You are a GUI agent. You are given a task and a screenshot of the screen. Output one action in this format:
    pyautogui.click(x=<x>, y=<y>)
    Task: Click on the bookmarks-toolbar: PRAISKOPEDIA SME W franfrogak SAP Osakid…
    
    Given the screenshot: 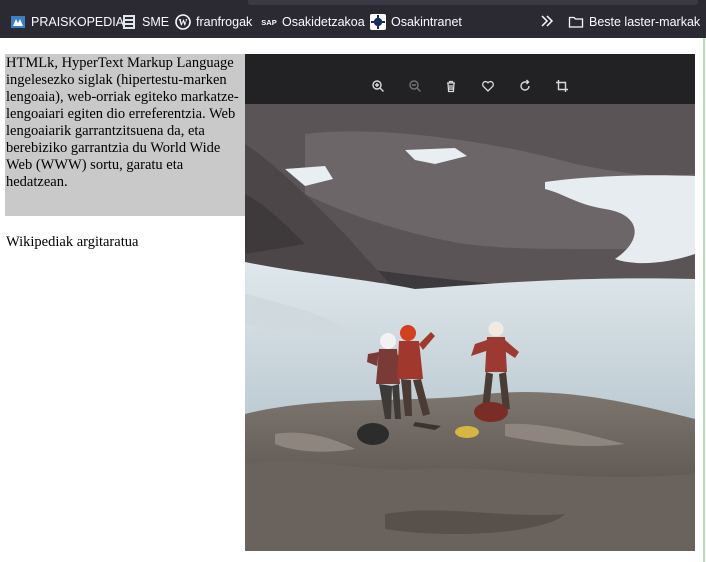 What is the action you would take?
    pyautogui.click(x=353, y=19)
    